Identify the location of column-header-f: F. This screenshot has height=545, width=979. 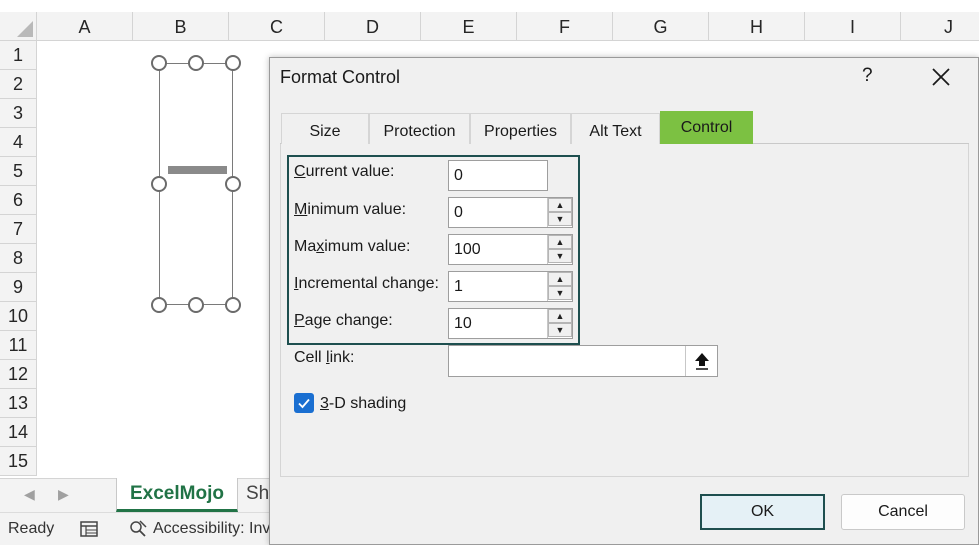
(565, 26).